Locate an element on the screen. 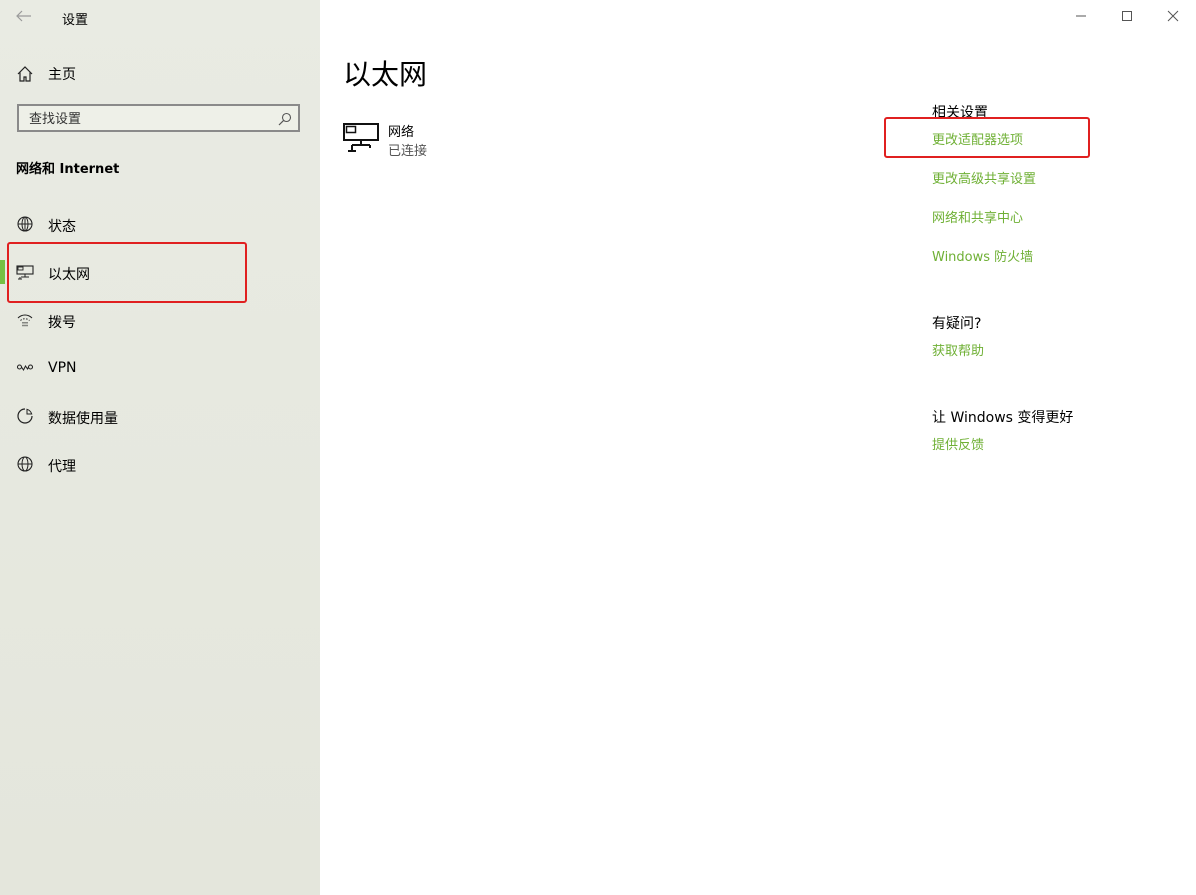 This screenshot has height=895, width=1196. sidebar-item-data-usage: 数据使用量 is located at coordinates (160, 416).